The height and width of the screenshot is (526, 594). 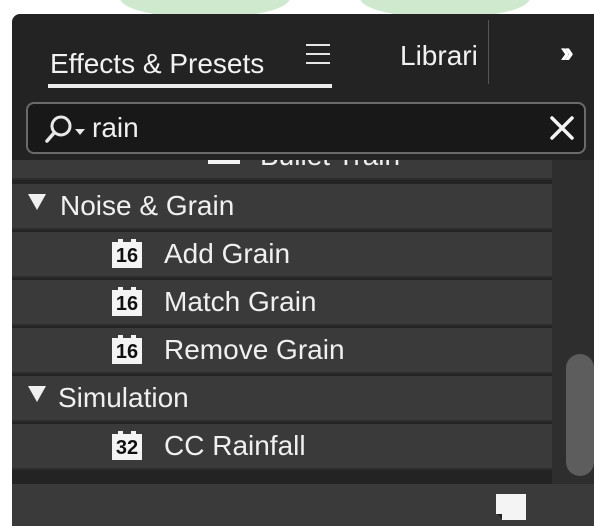 I want to click on tab-divider, so click(x=488, y=52).